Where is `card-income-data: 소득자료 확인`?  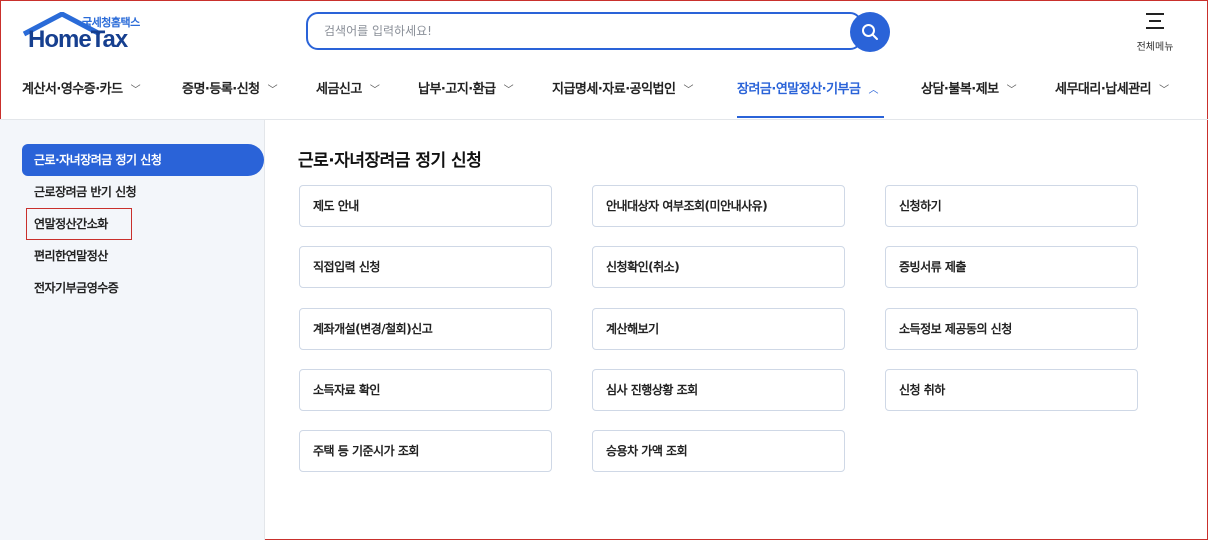
card-income-data: 소득자료 확인 is located at coordinates (425, 390).